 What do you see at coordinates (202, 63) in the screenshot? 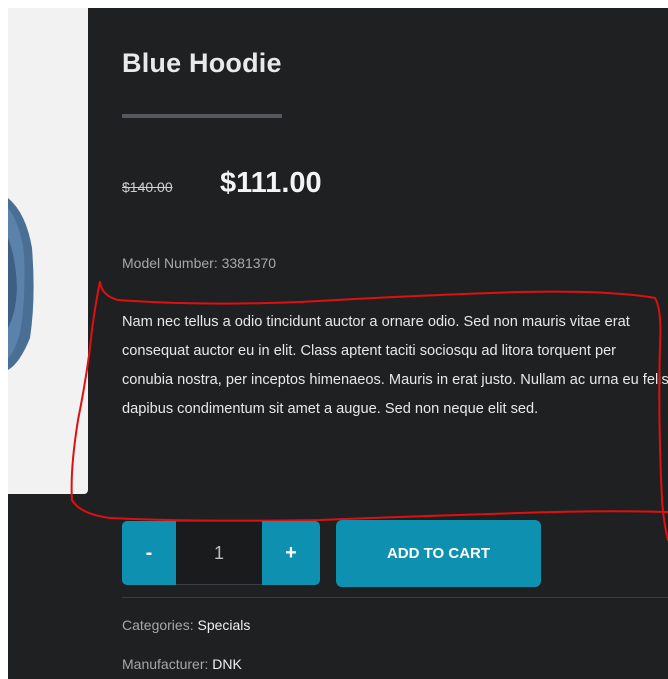
I see `product-title: Blue Hoodie` at bounding box center [202, 63].